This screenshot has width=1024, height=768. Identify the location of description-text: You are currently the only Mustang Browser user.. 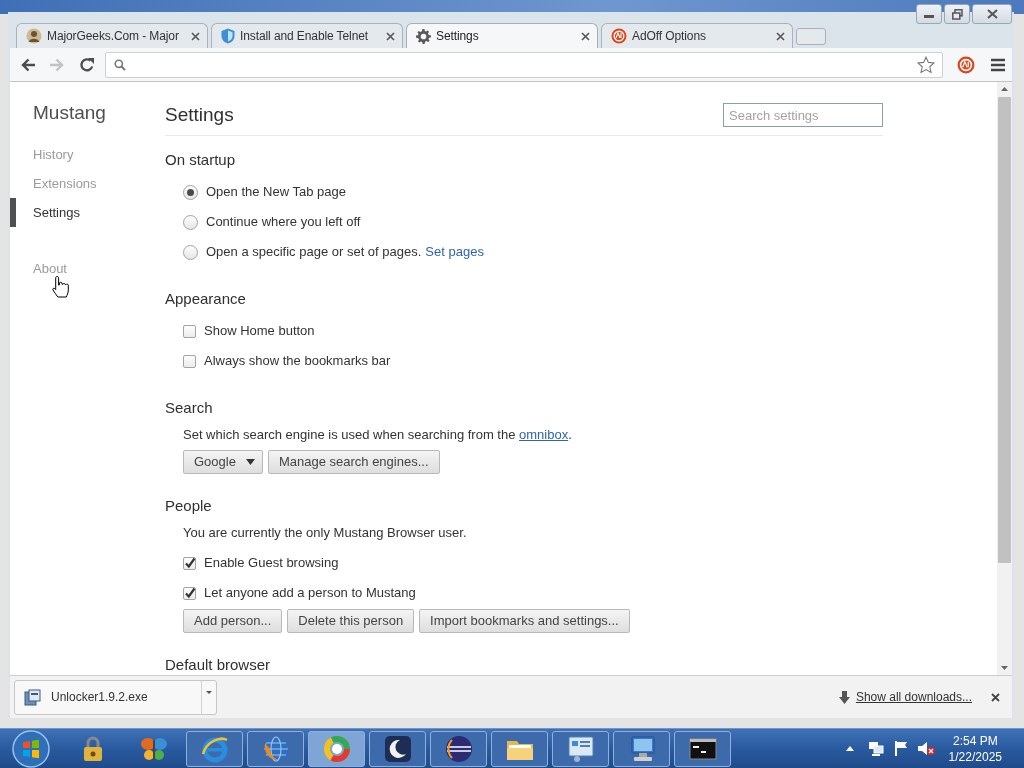
(325, 533).